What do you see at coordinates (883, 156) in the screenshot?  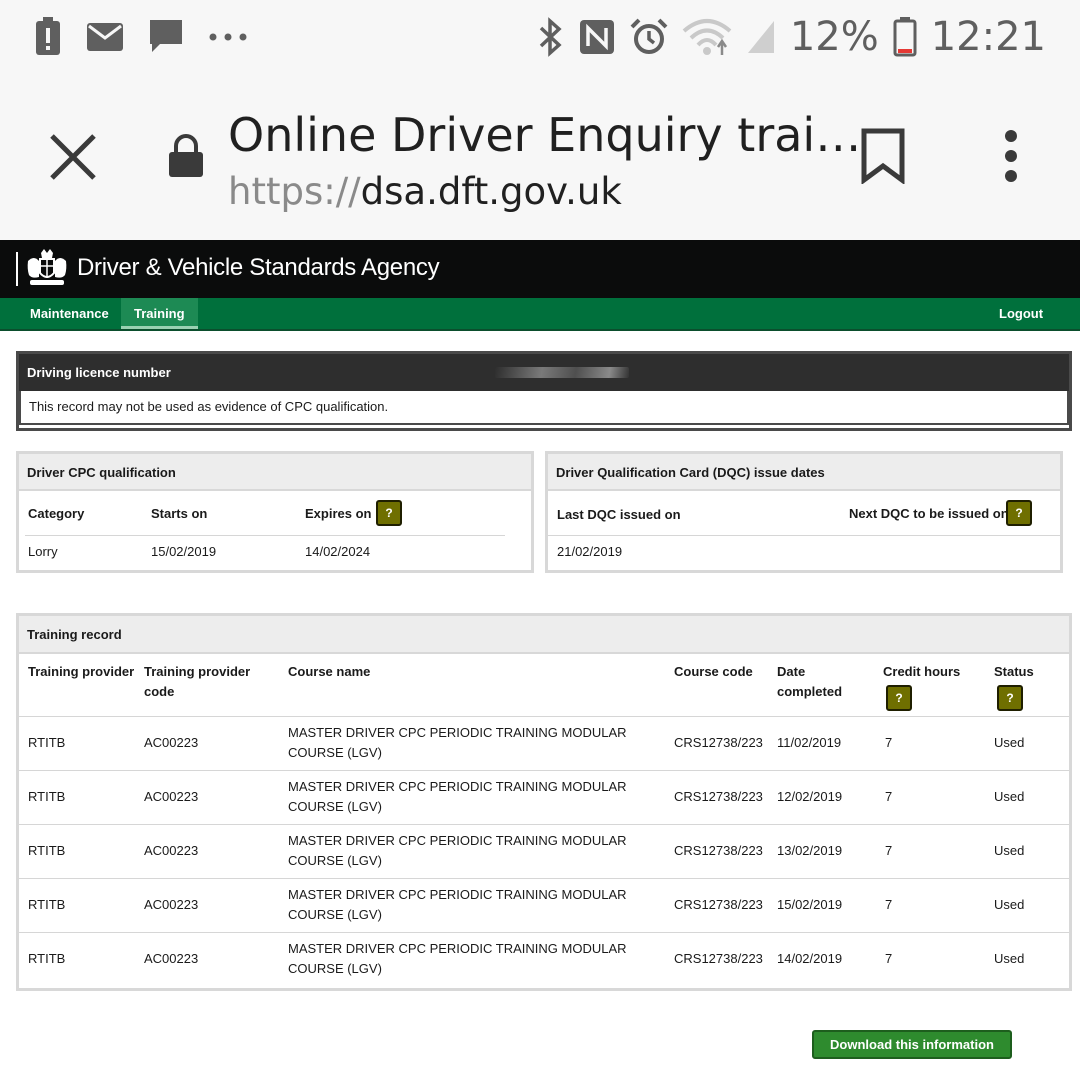 I see `bookmark-icon` at bounding box center [883, 156].